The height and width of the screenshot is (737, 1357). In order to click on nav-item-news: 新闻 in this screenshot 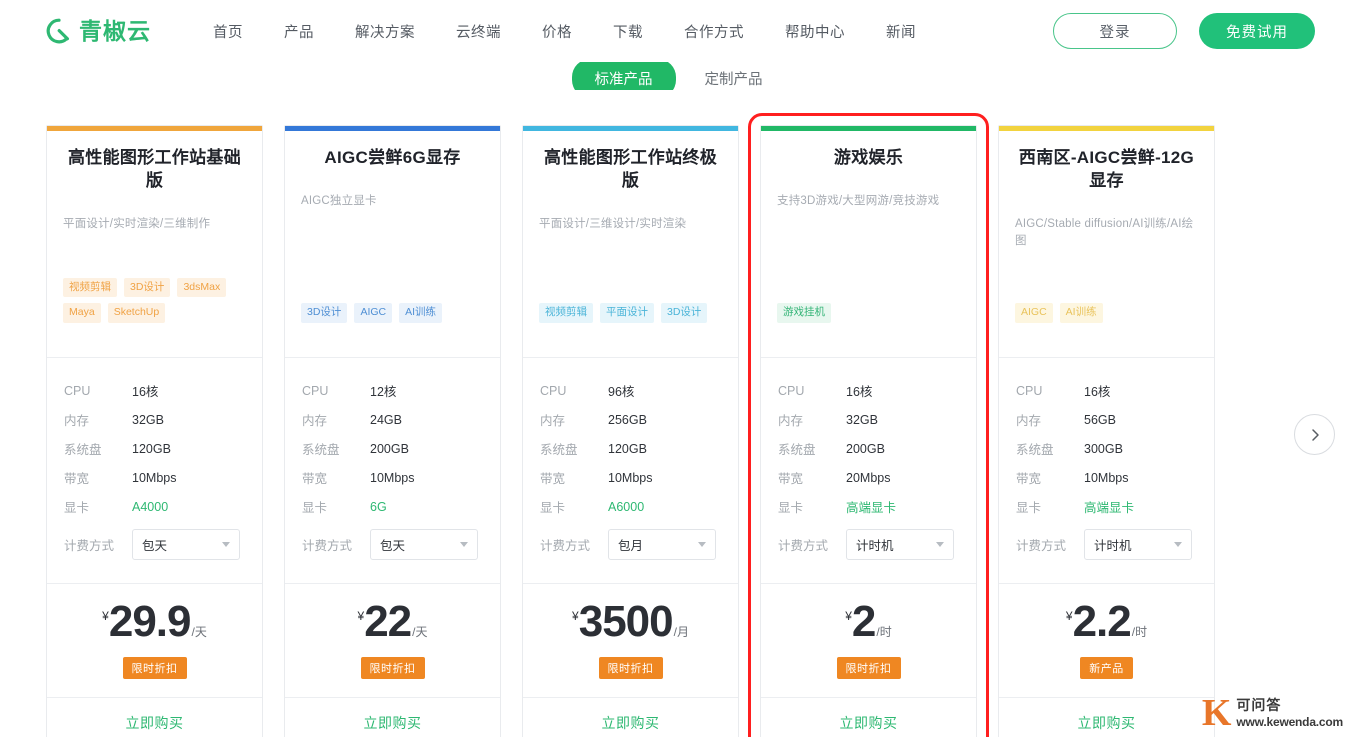, I will do `click(901, 31)`.